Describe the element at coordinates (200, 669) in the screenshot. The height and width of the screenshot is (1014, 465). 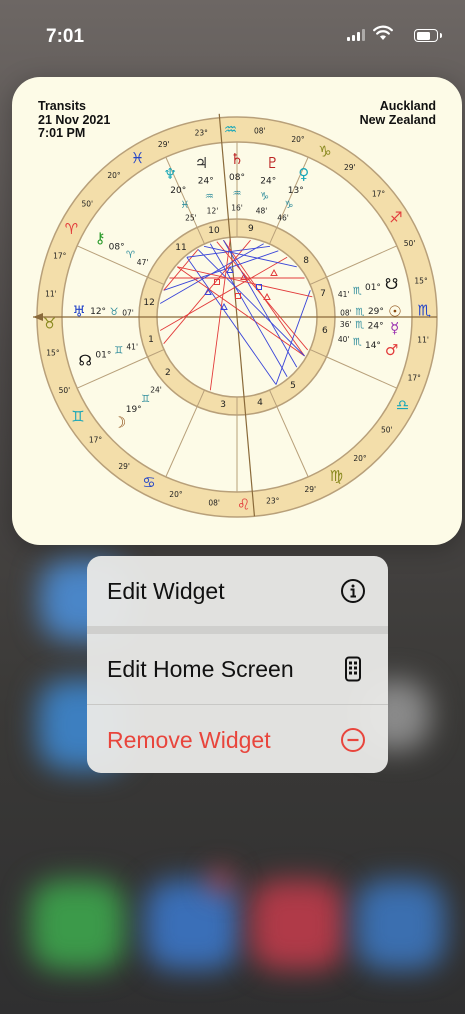
I see `edit-home-screen-label: Edit Home Screen` at that location.